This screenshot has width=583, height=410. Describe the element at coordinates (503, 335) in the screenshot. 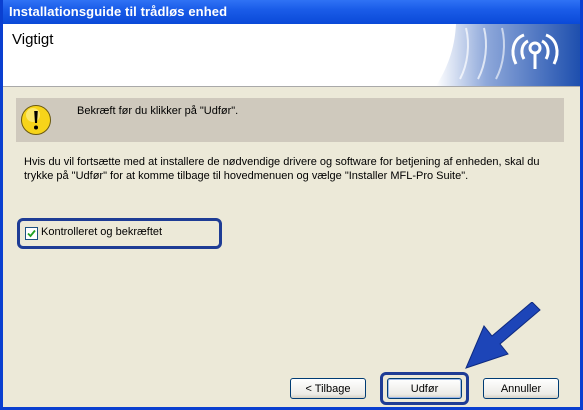

I see `arrow-pointer-icon` at that location.